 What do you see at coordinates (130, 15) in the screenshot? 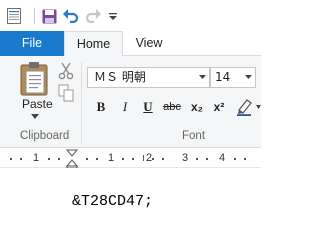
I see `quick-access-toolbar` at bounding box center [130, 15].